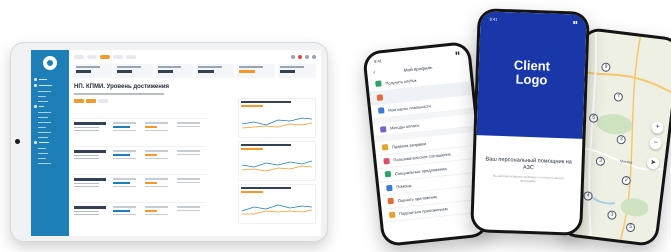 This screenshot has width=671, height=252. I want to click on filter-chip-active, so click(105, 57).